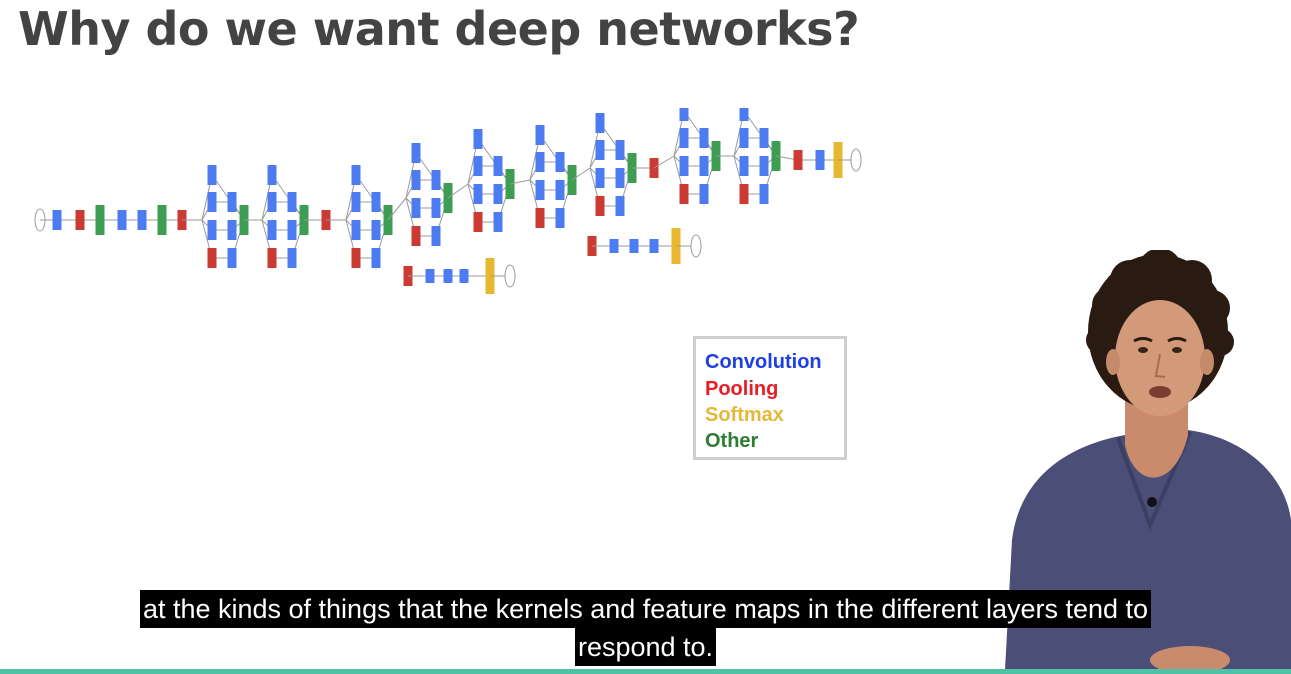 The height and width of the screenshot is (674, 1291). What do you see at coordinates (645, 671) in the screenshot?
I see `bottom-accent-rule` at bounding box center [645, 671].